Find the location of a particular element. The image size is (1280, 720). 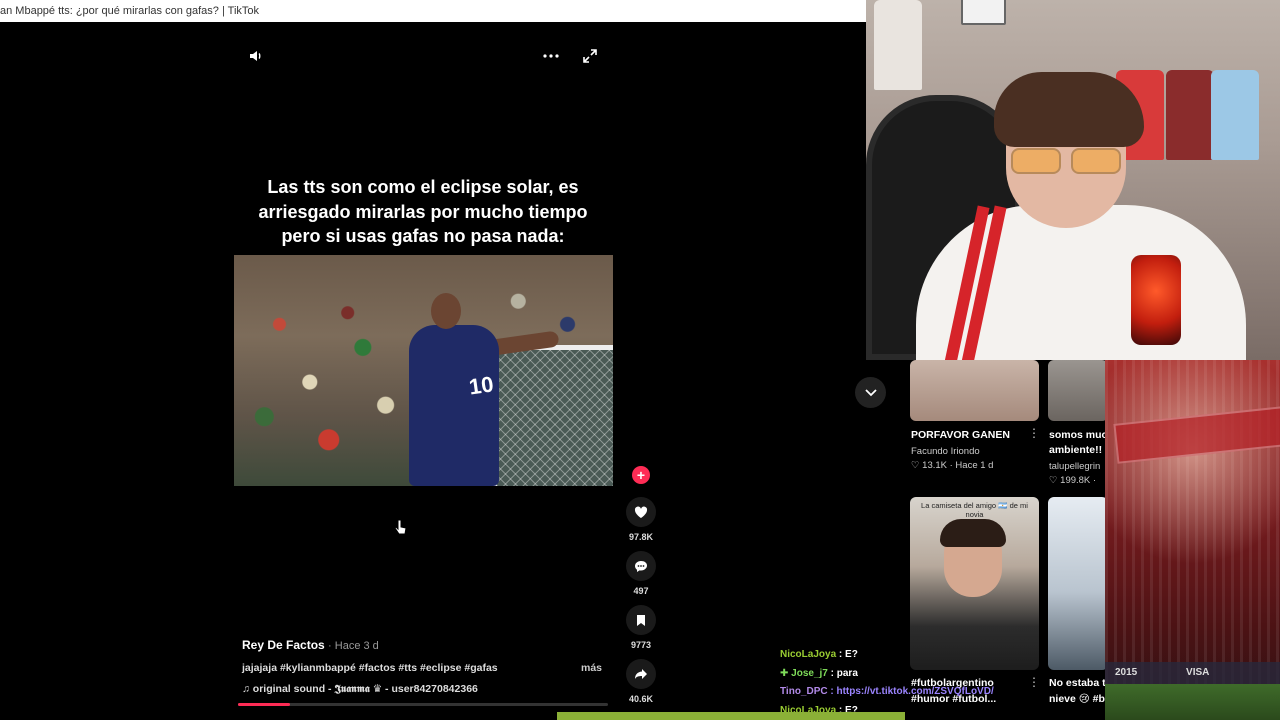

fullscreen-icon is located at coordinates (590, 56).